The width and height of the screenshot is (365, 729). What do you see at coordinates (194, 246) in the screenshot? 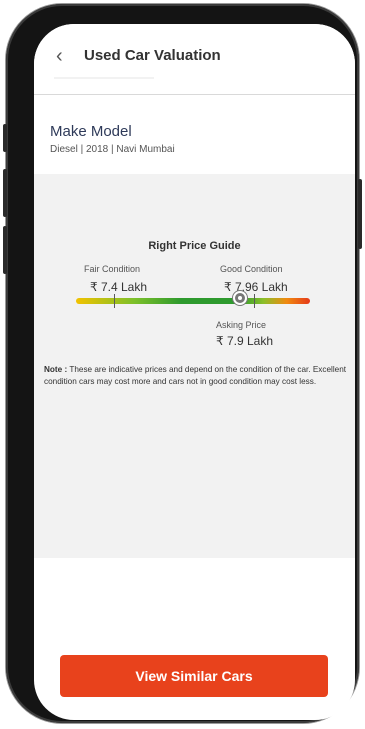
I see `price-guide-title: Right Price Guide` at bounding box center [194, 246].